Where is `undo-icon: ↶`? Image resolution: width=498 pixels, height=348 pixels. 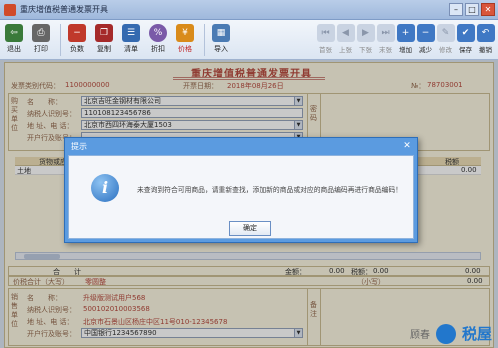
undo-icon: ↶ is located at coordinates (485, 33).